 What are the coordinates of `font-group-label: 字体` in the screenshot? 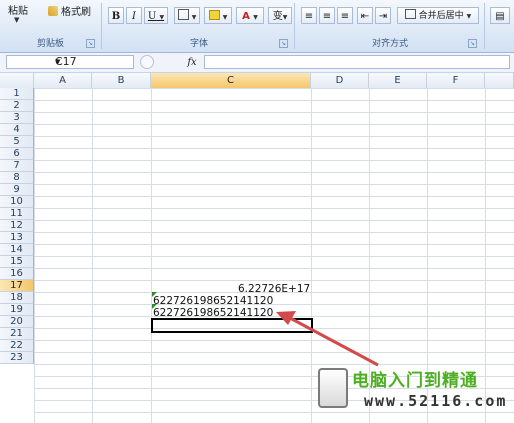 It's located at (198, 44).